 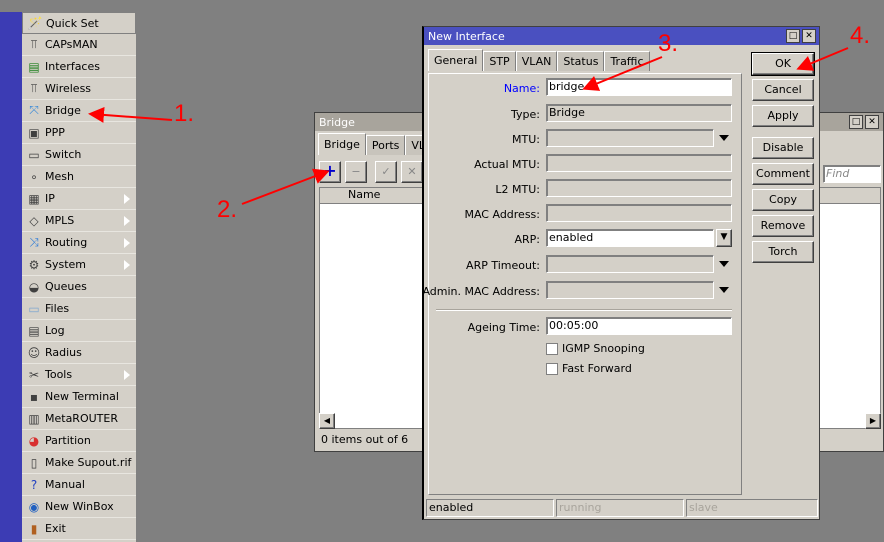 What do you see at coordinates (668, 43) in the screenshot?
I see `annotation-3: 3.` at bounding box center [668, 43].